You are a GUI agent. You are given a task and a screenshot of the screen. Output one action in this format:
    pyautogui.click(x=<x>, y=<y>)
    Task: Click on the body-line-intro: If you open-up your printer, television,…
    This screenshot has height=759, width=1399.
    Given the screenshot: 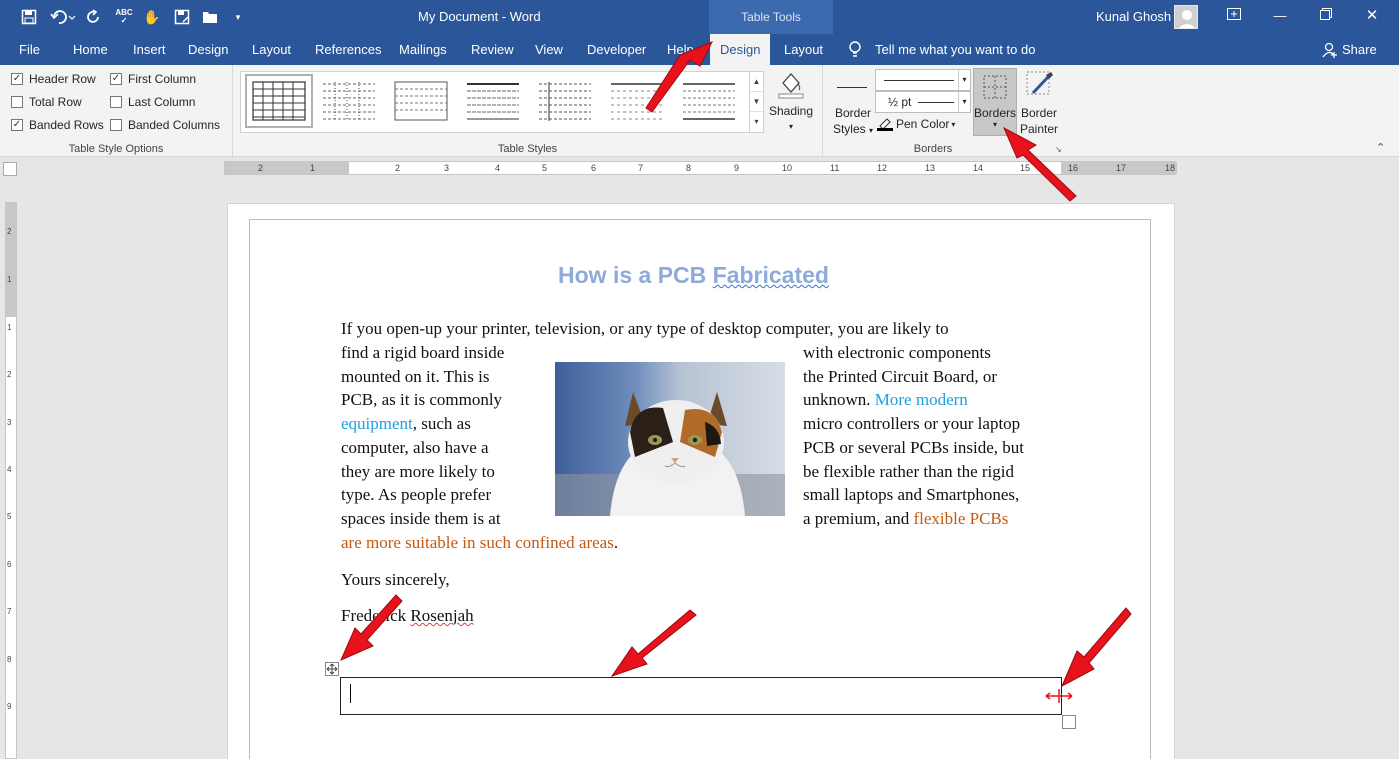 What is the action you would take?
    pyautogui.click(x=645, y=329)
    